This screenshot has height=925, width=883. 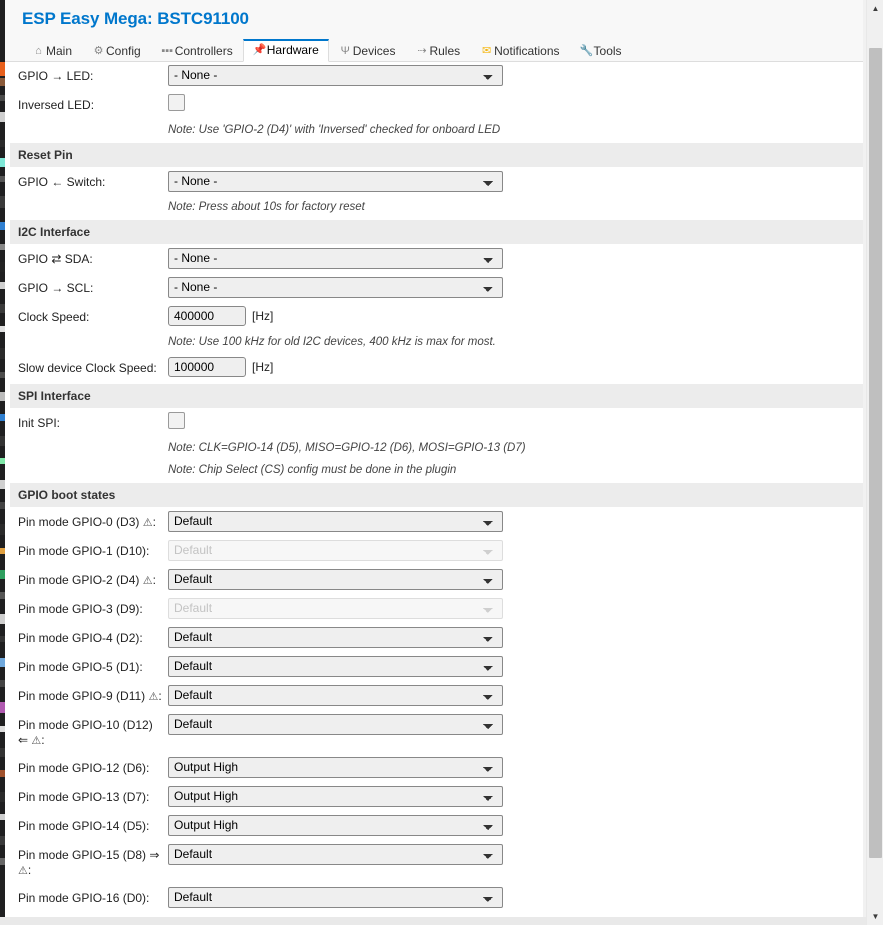 I want to click on slow-clock-speed-label: Slow device Clock Speed:, so click(x=87, y=368).